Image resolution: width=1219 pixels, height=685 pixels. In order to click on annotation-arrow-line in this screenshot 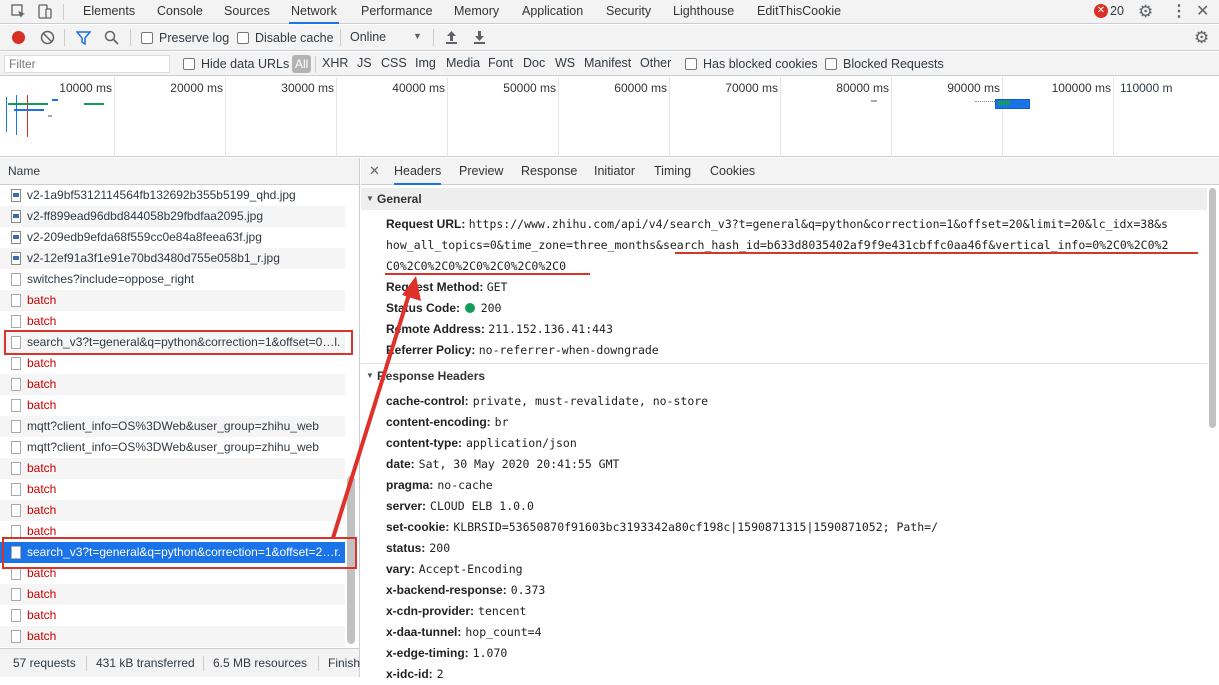, I will do `click(372, 413)`.